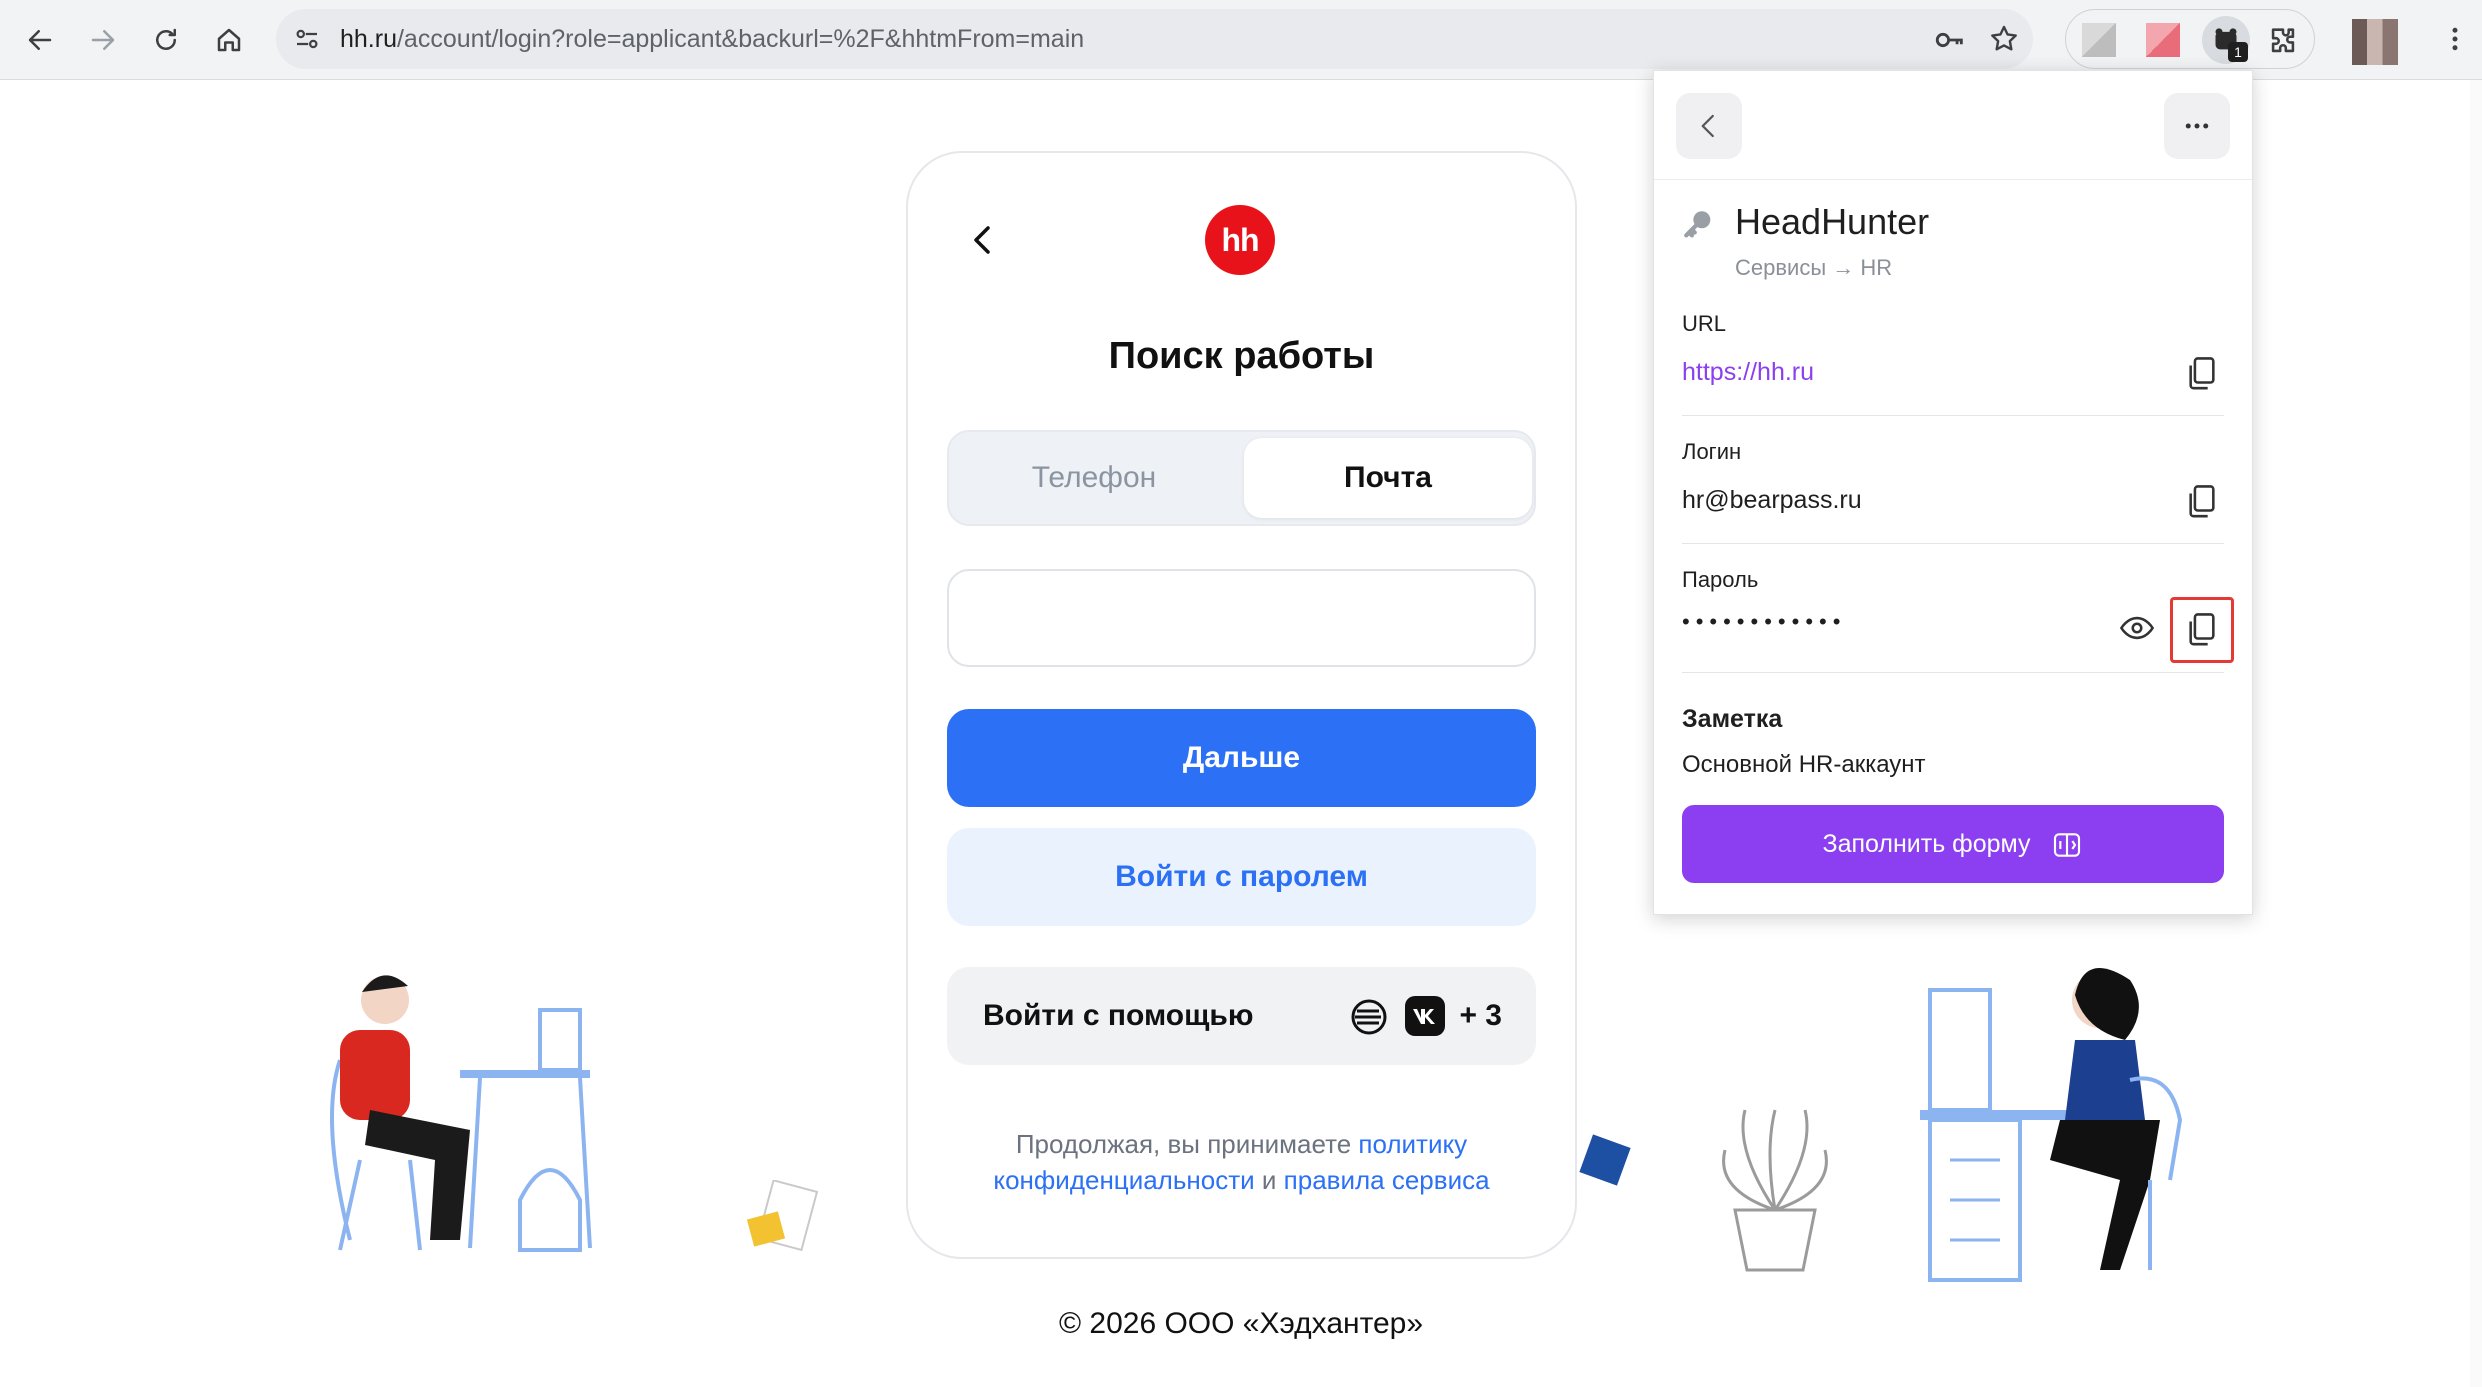 The image size is (2482, 1387). What do you see at coordinates (1388, 478) in the screenshot?
I see `tab-email: Почта` at bounding box center [1388, 478].